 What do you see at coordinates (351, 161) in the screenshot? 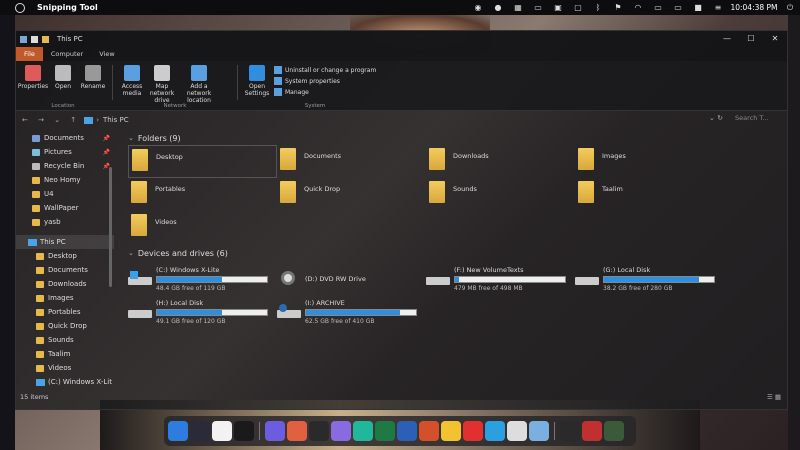
I see `folder-documents: Documents` at bounding box center [351, 161].